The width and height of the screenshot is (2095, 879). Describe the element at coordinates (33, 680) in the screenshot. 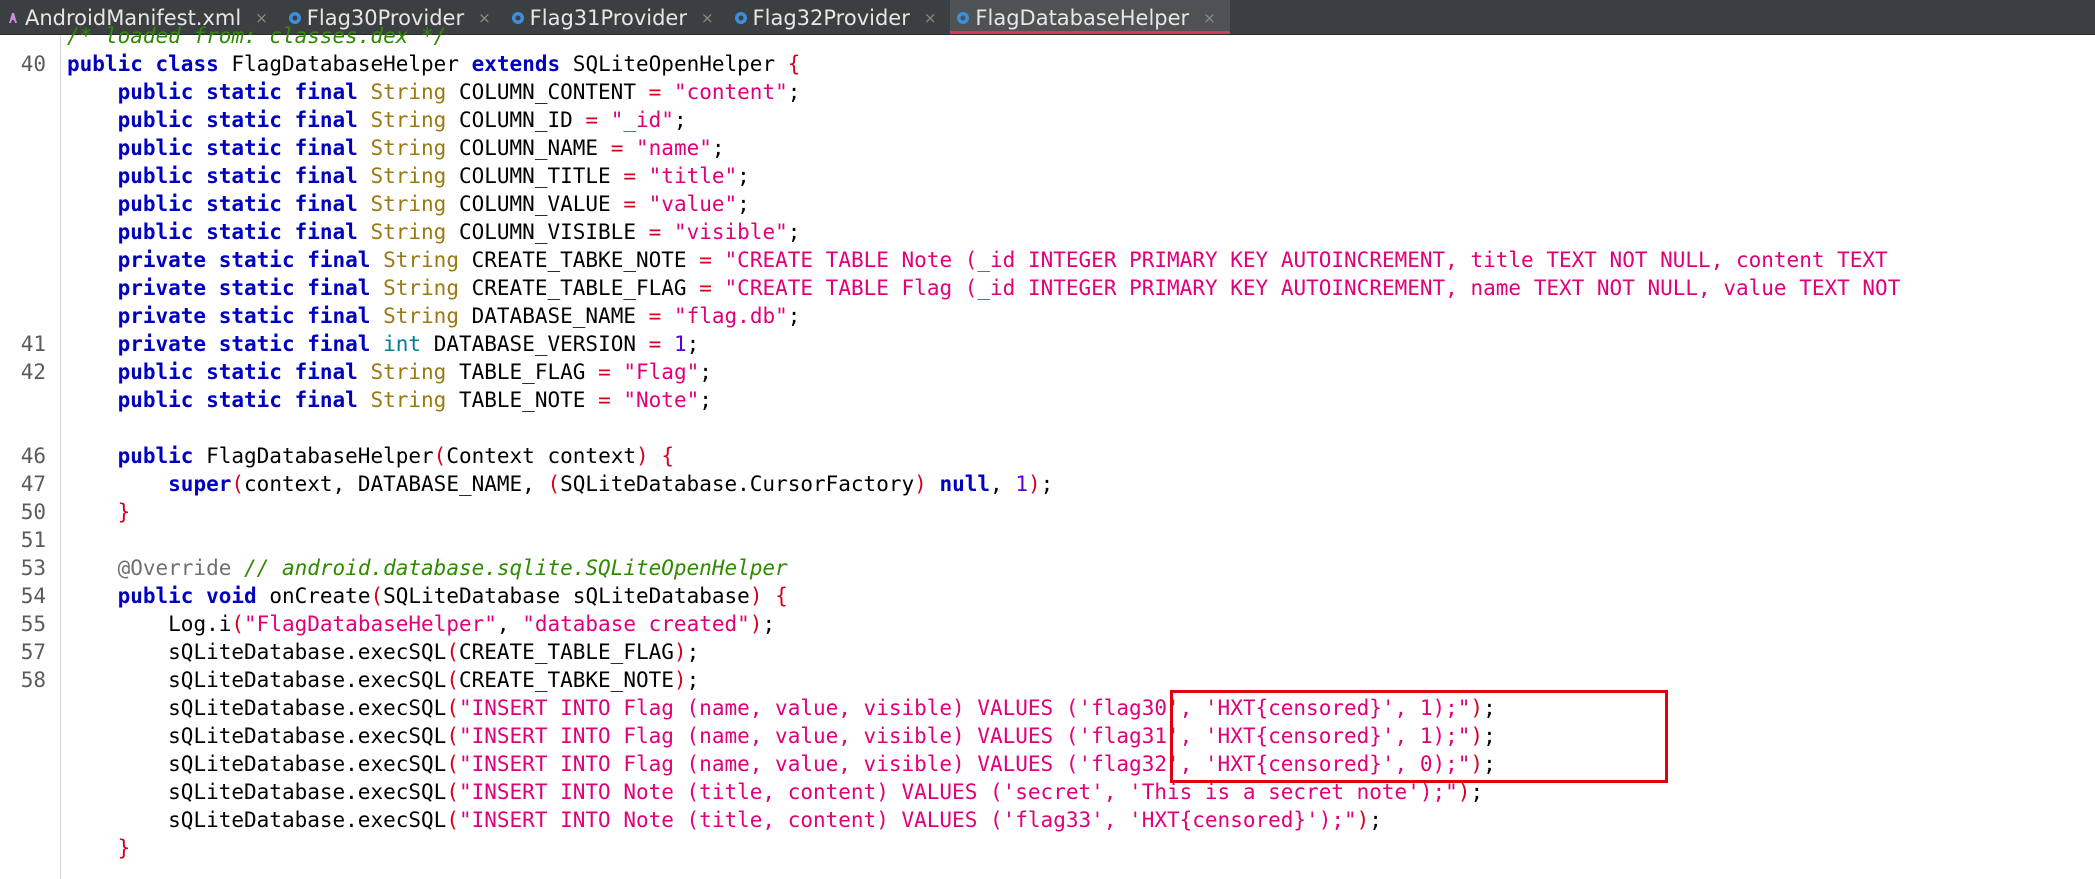

I see `line-number: 58` at that location.